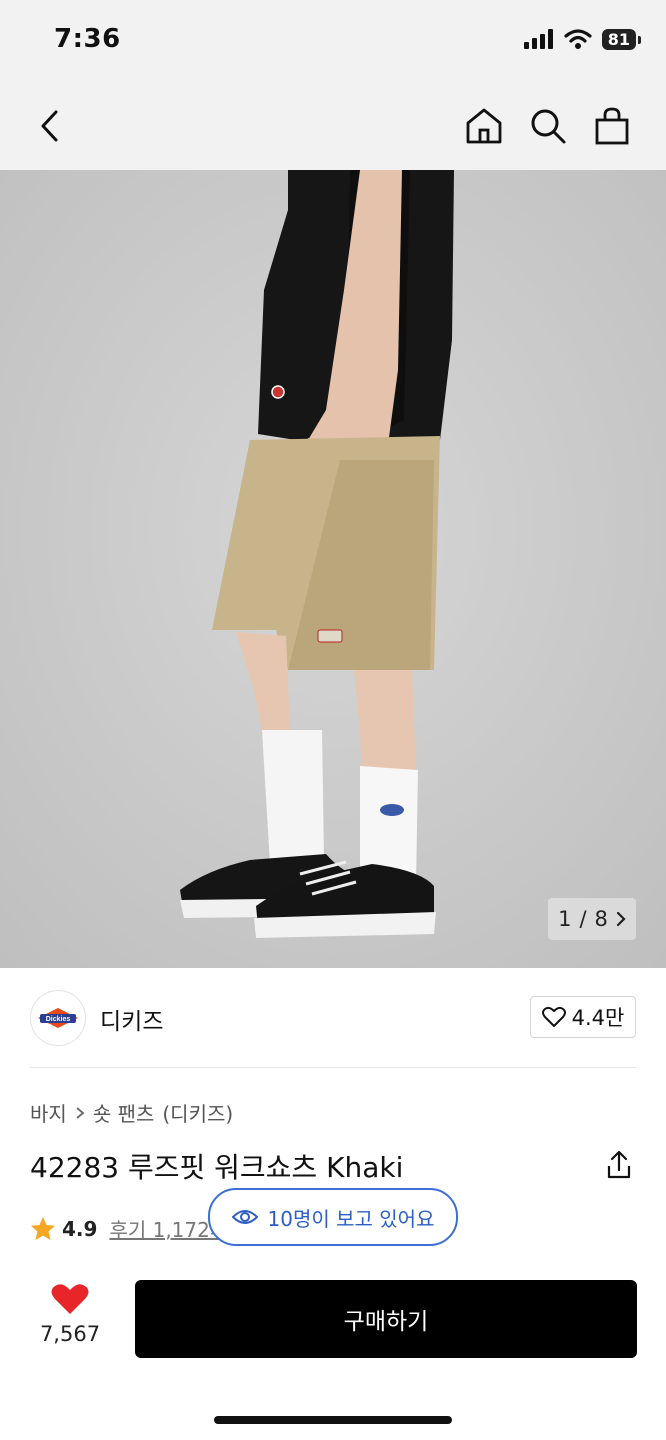 The height and width of the screenshot is (1440, 666). Describe the element at coordinates (538, 39) in the screenshot. I see `signal-icon` at that location.